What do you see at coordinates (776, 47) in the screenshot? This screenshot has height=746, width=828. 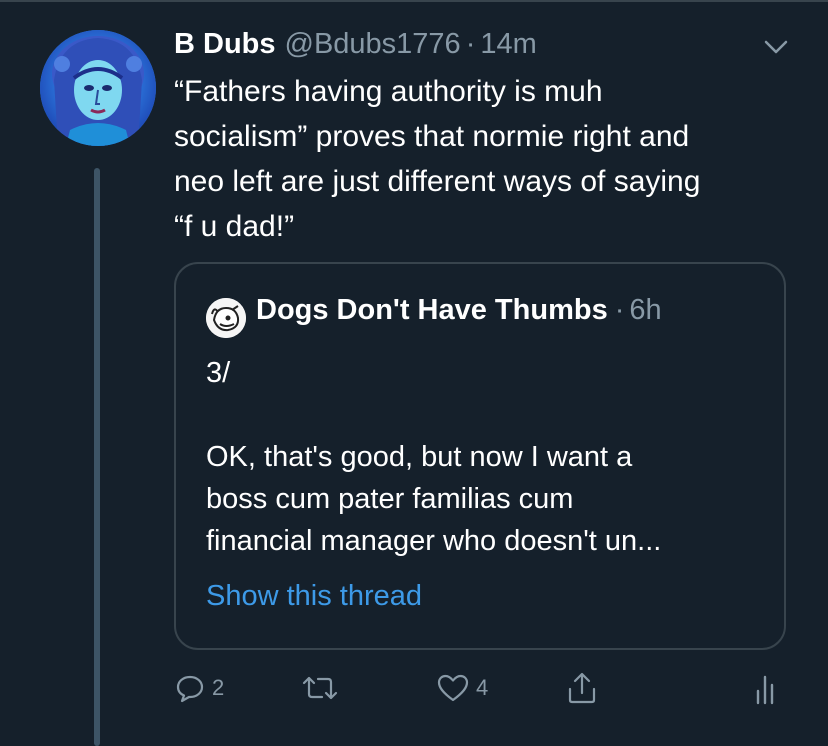 I see `chevron-down-icon` at bounding box center [776, 47].